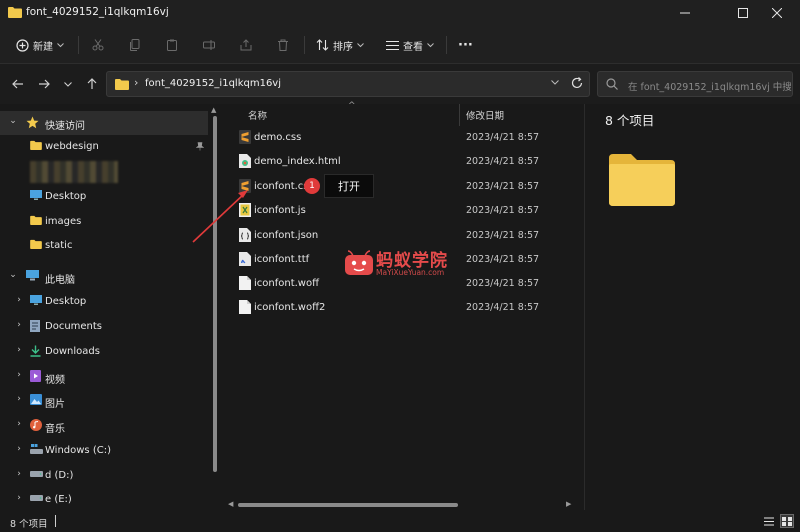  Describe the element at coordinates (213, 83) in the screenshot. I see `breadcrumb-current: font_4029152_i1qlkqm16vj` at that location.